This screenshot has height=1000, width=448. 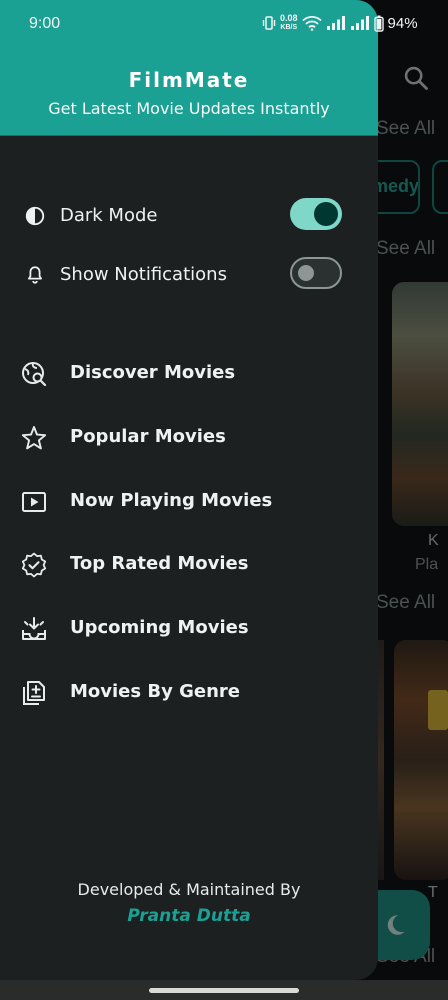 I want to click on nav-item-now-playing-movies: Now Playing Movies, so click(x=190, y=502).